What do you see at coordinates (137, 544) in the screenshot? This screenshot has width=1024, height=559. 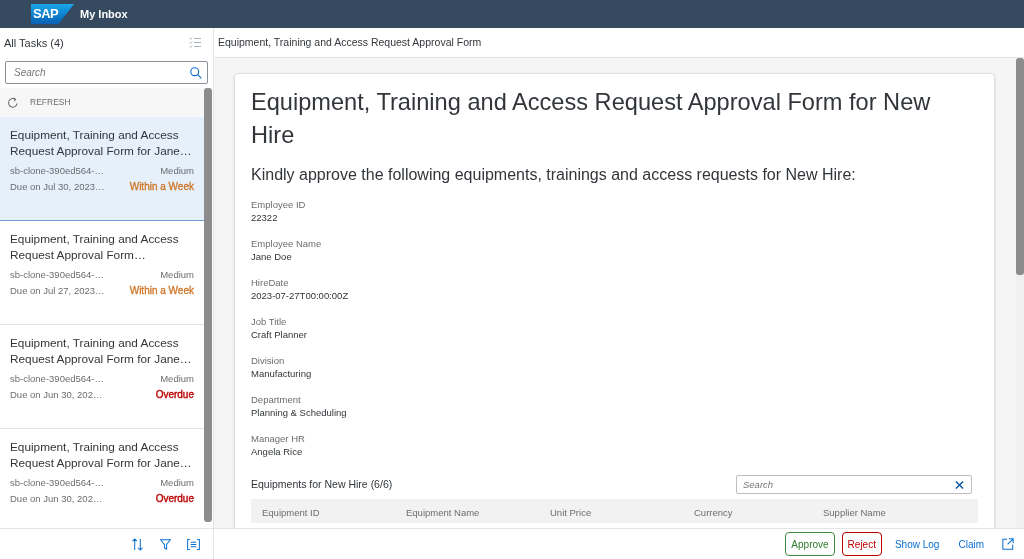 I see `sort-icon` at bounding box center [137, 544].